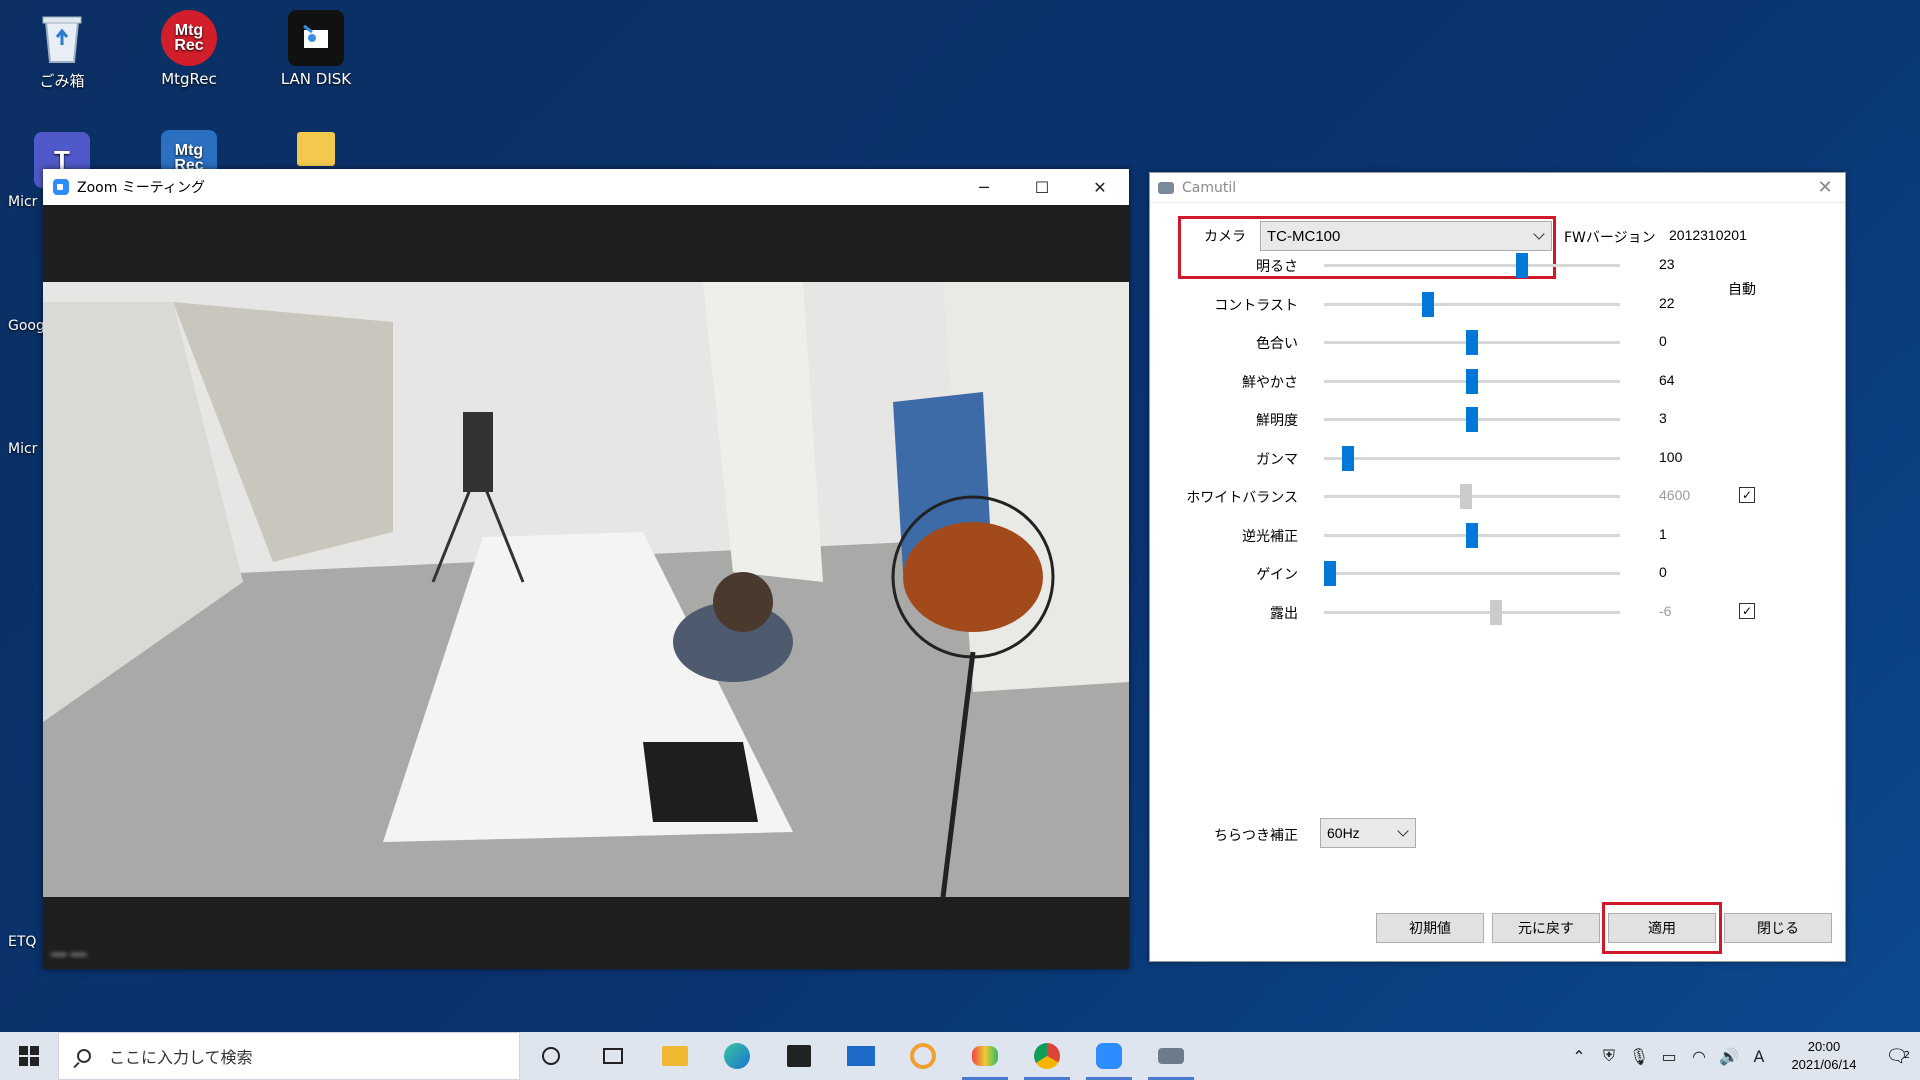  I want to click on close-dialog-button-label: 閉じる, so click(1778, 929).